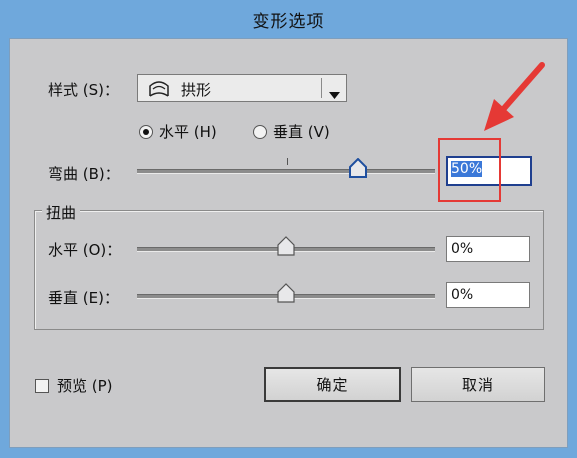 The image size is (577, 458). Describe the element at coordinates (159, 91) in the screenshot. I see `arc-warp-icon` at that location.